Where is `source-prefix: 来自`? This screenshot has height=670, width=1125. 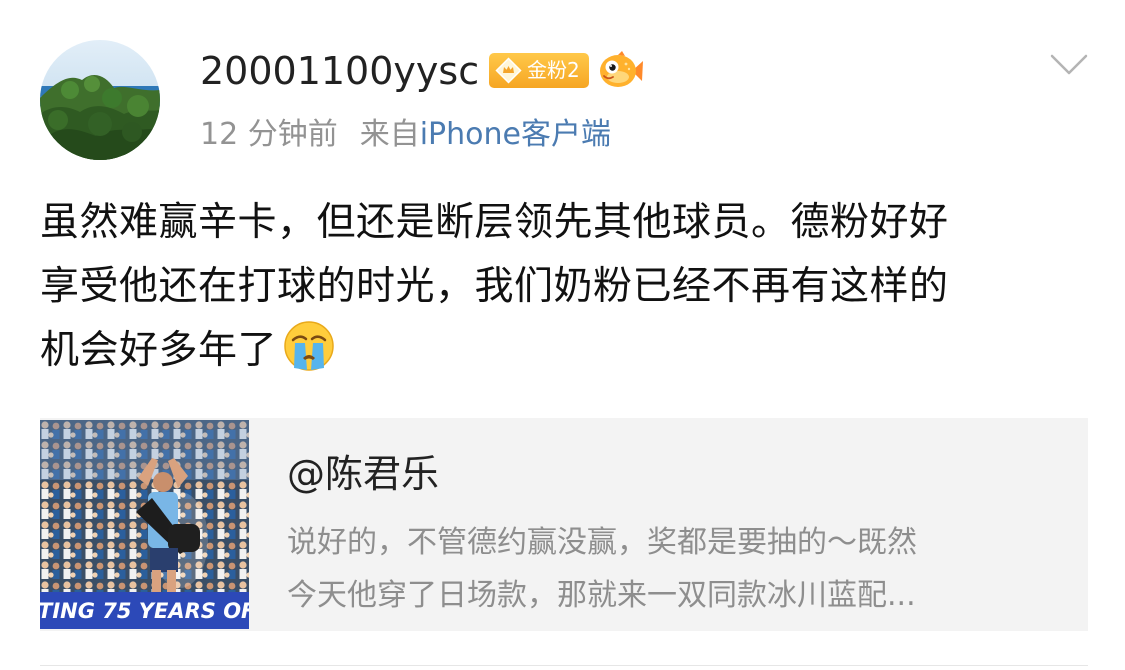 source-prefix: 来自 is located at coordinates (389, 134).